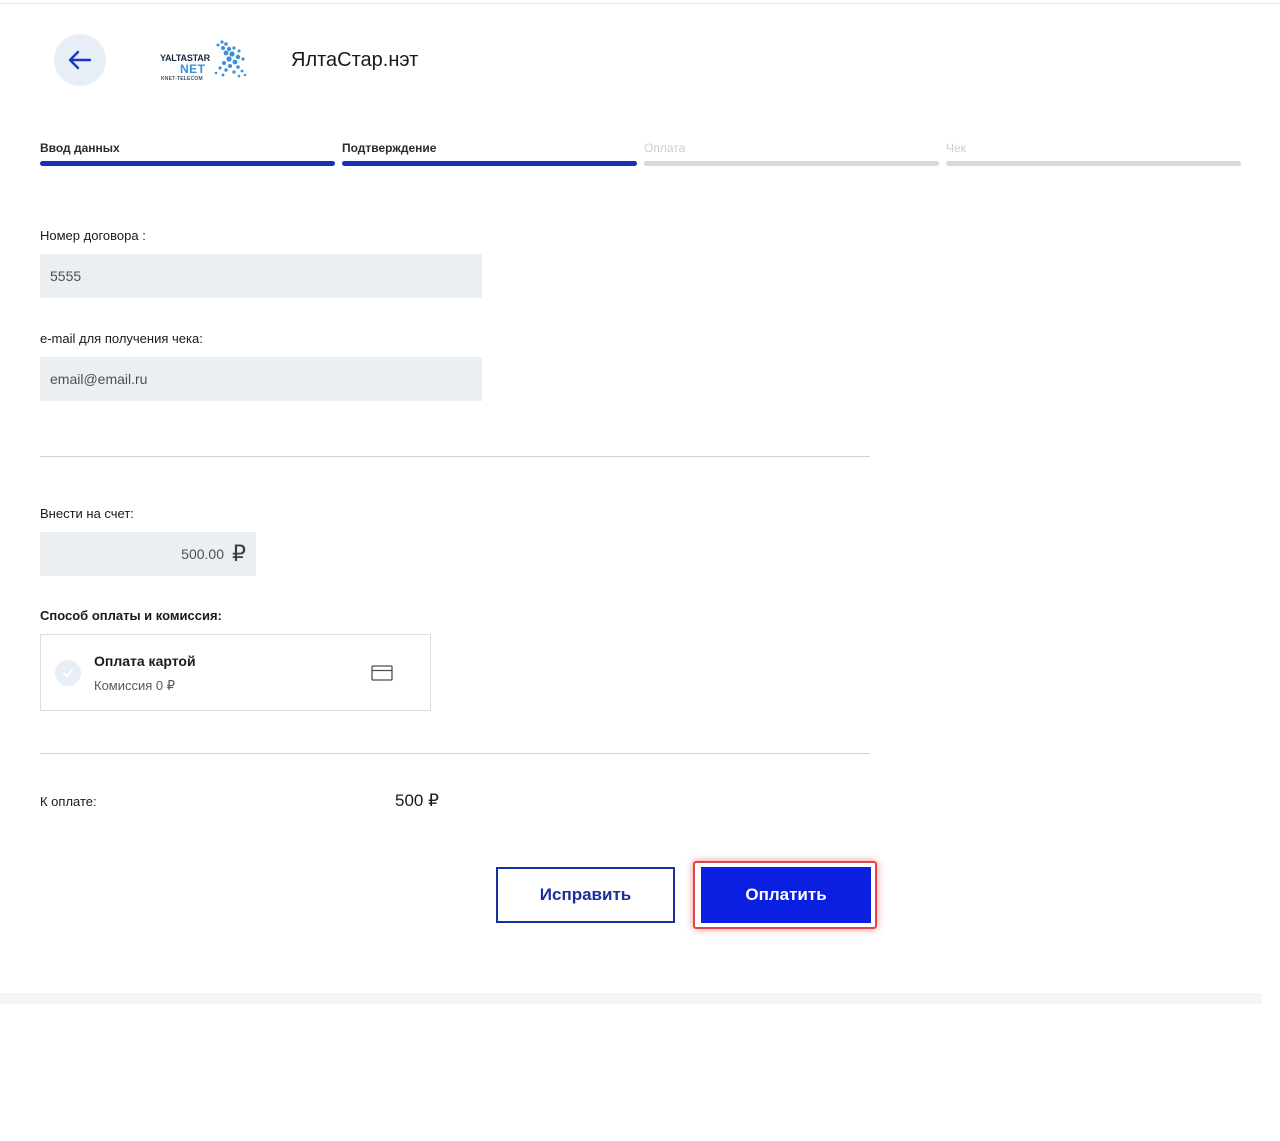 This screenshot has height=1141, width=1280. What do you see at coordinates (585, 895) in the screenshot?
I see `edit-button: Исправить` at bounding box center [585, 895].